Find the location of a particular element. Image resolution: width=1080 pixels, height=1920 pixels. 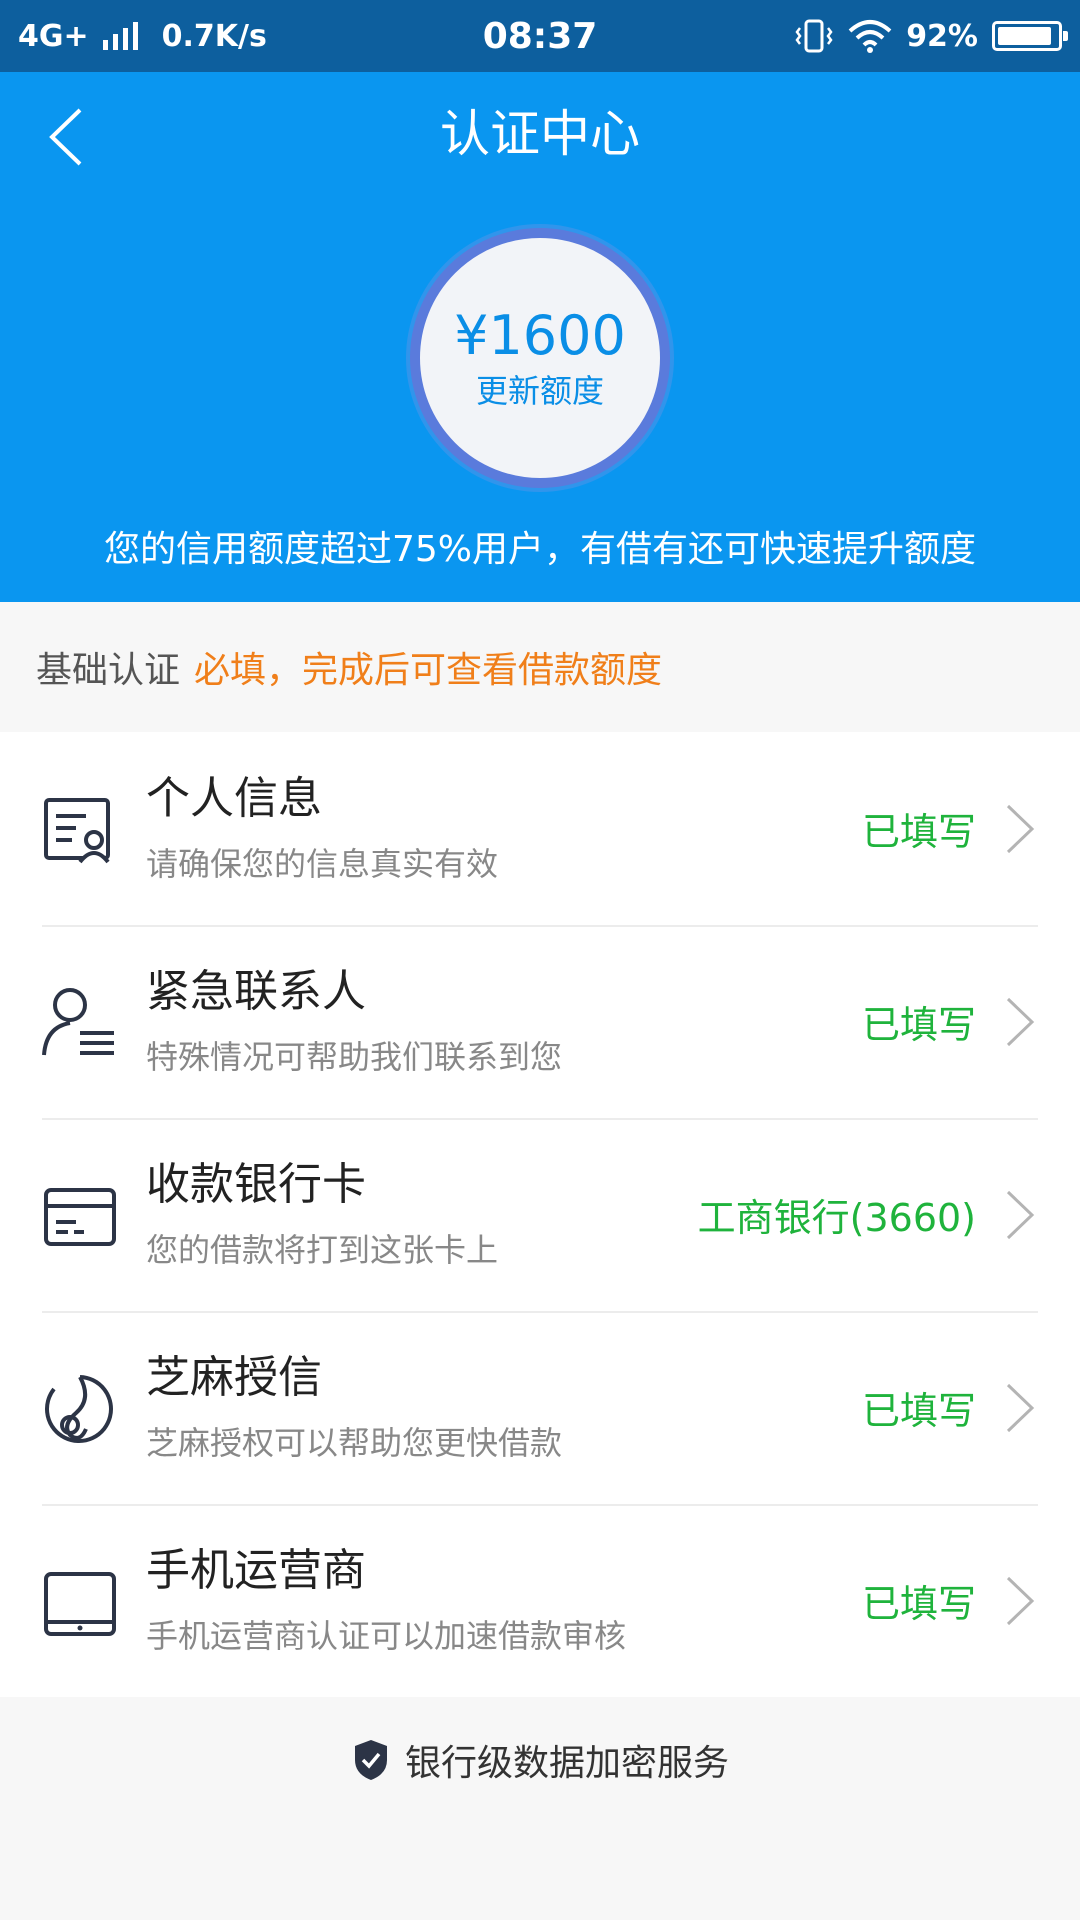

status-bar: 4G+ 0.7K/s 08:37 92% is located at coordinates (540, 36).